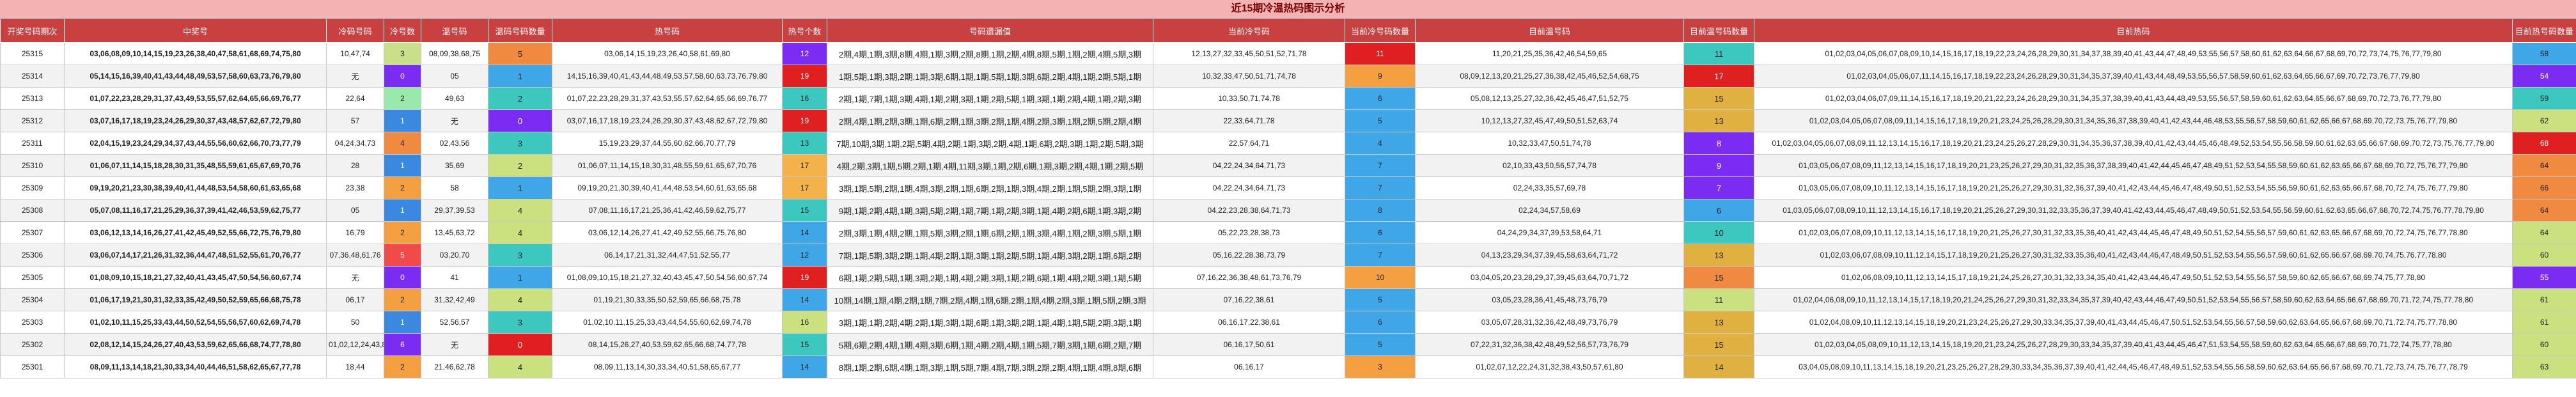 The height and width of the screenshot is (397, 2576). Describe the element at coordinates (1550, 165) in the screenshot. I see `table-cell: 02,10,33,43,50,56,57,74,78` at that location.